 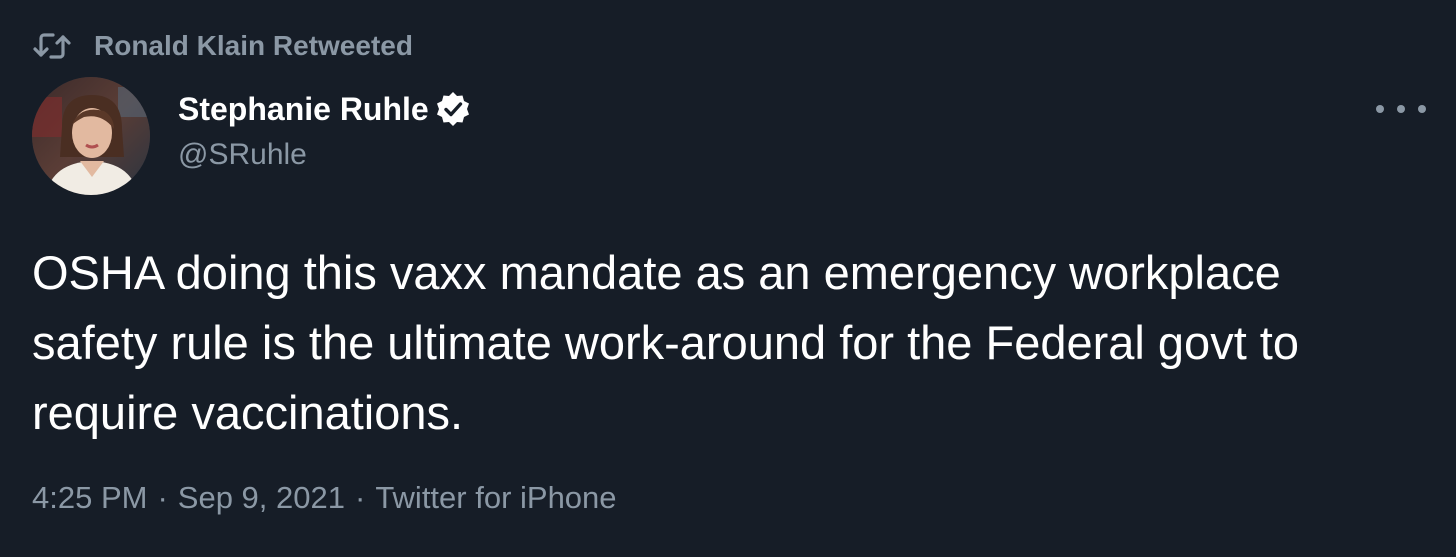 I want to click on verified-badge-icon, so click(x=453, y=109).